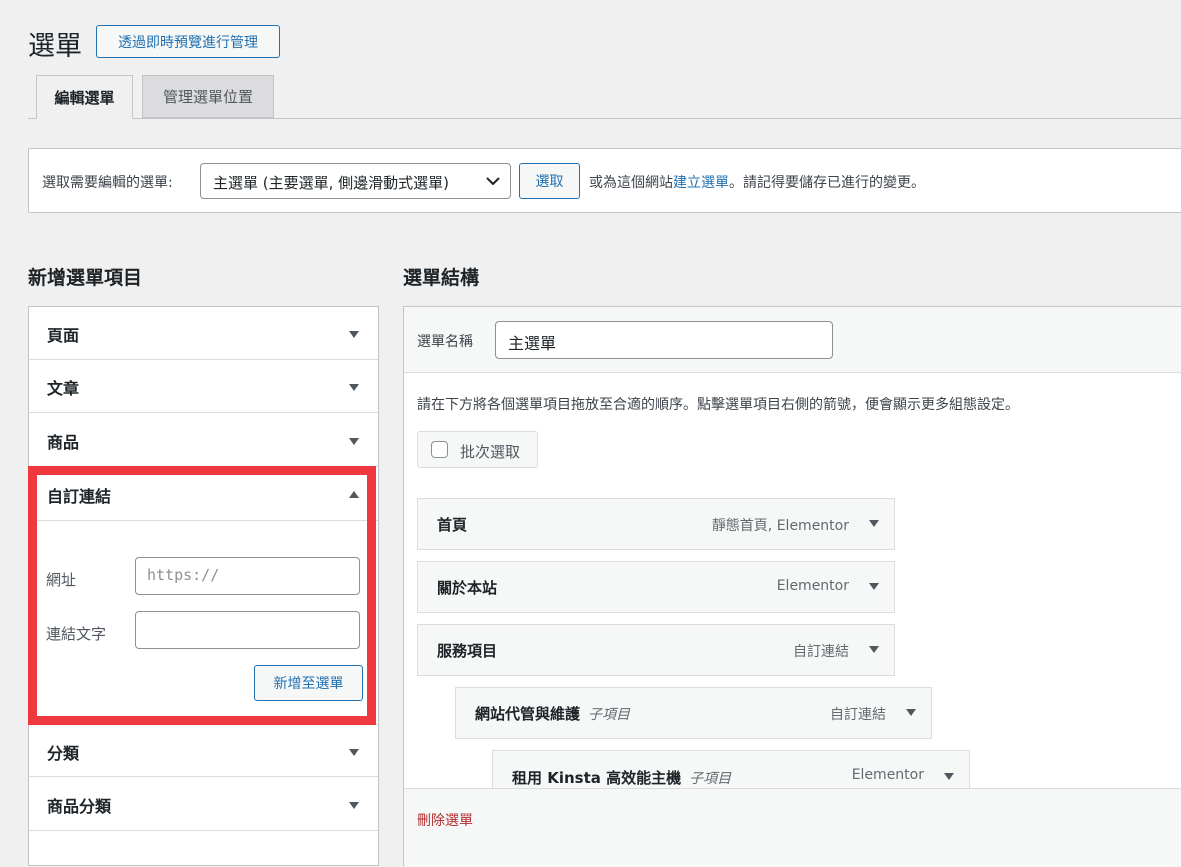 This screenshot has width=1181, height=867. I want to click on accordion-categories: 分類, so click(203, 750).